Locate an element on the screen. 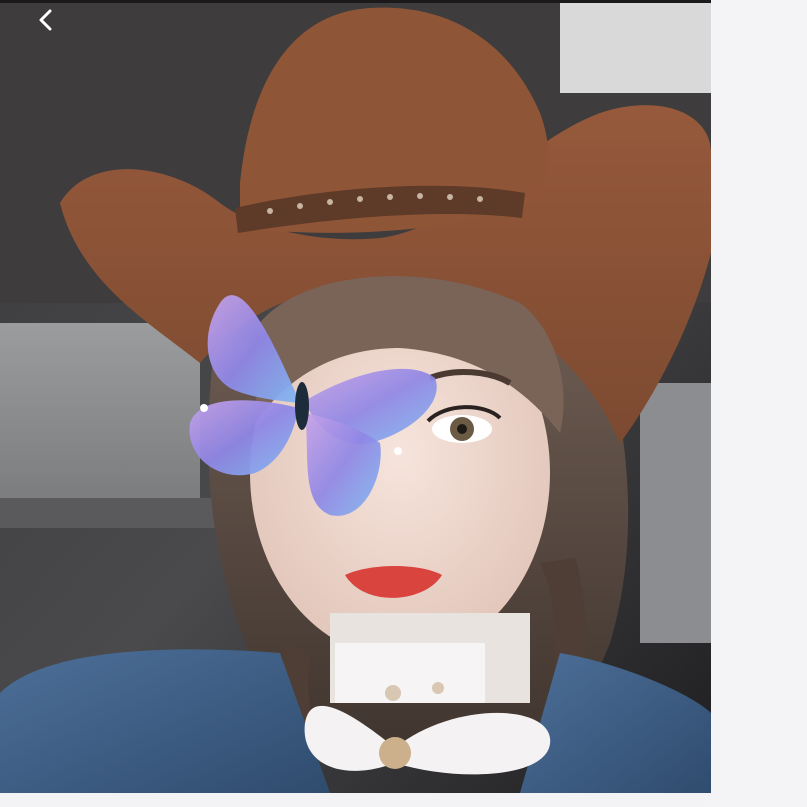  right-gutter is located at coordinates (759, 403).